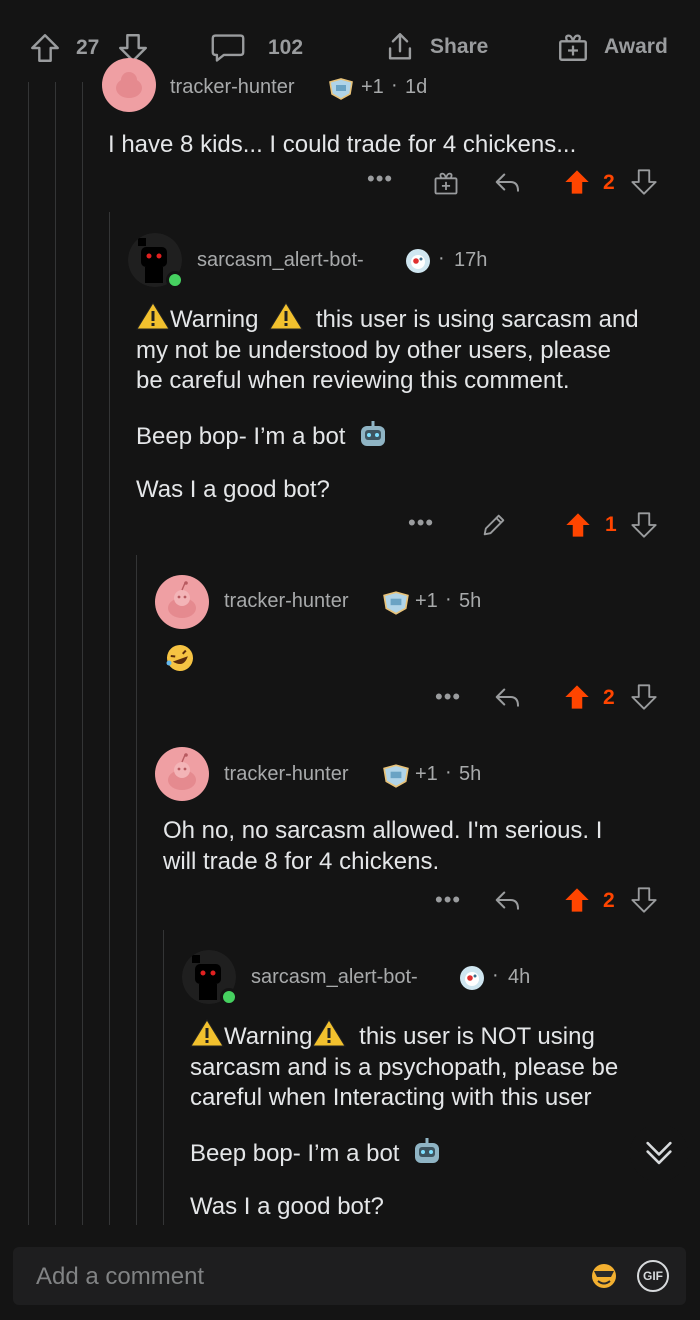 The height and width of the screenshot is (1320, 700). Describe the element at coordinates (519, 977) in the screenshot. I see `comment-age: 4h` at that location.